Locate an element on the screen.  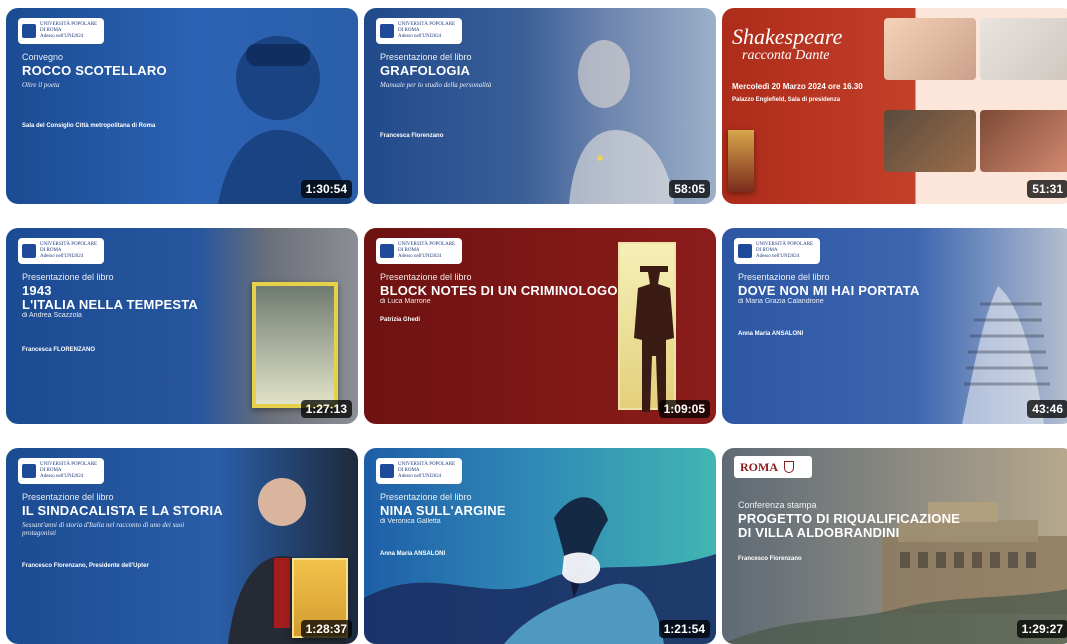
duration-badge: 1:29:27 is located at coordinates (1041, 629).